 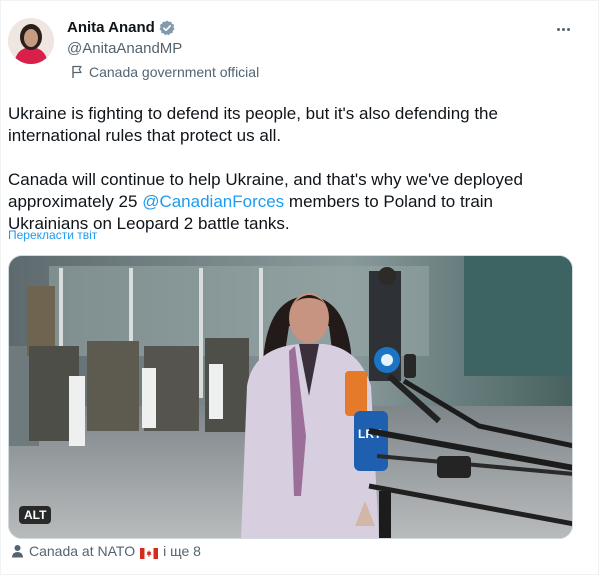 What do you see at coordinates (52, 235) in the screenshot?
I see `translate-link: Перекласти твіт` at bounding box center [52, 235].